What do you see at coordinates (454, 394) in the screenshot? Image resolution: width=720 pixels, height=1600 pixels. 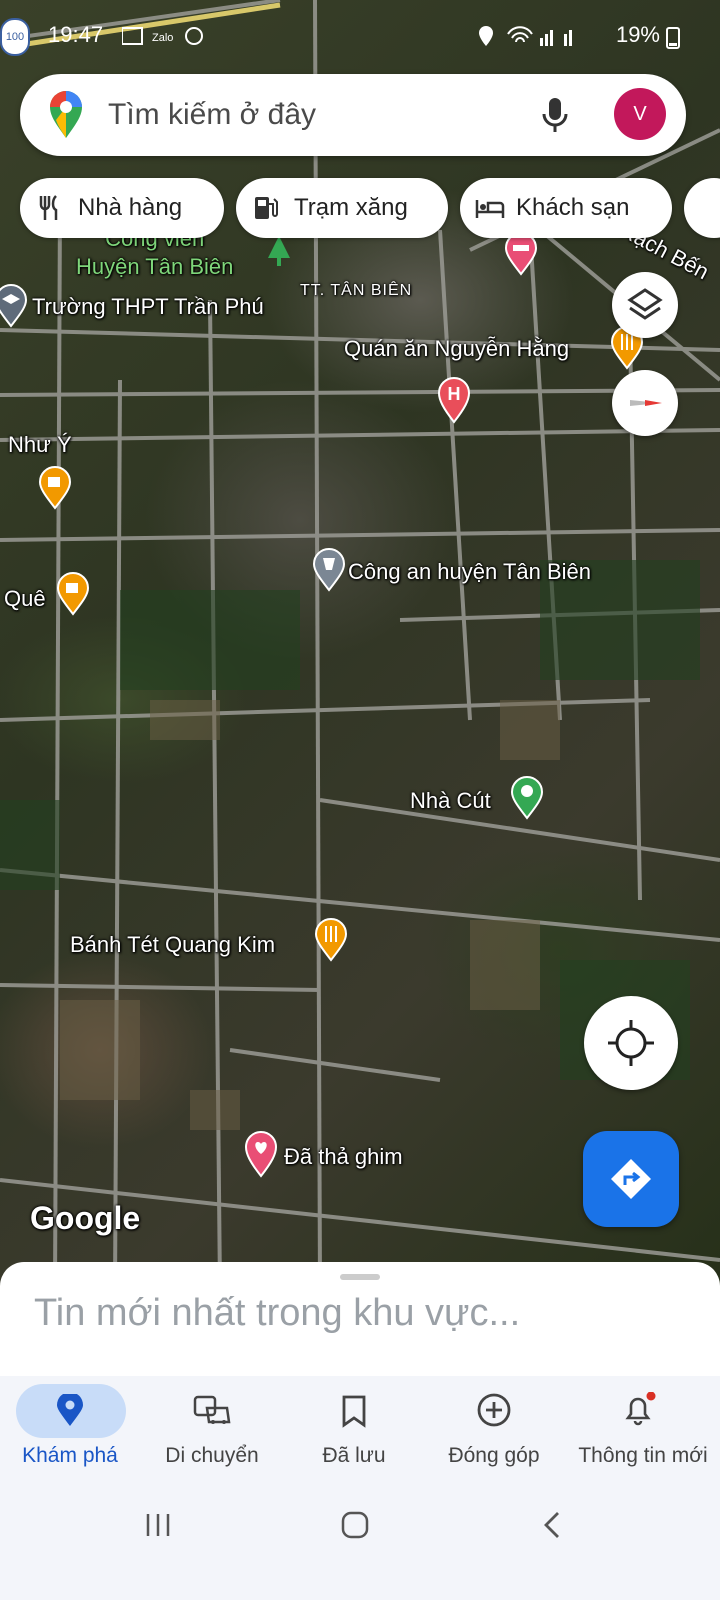 I see `svg-text: H` at bounding box center [454, 394].